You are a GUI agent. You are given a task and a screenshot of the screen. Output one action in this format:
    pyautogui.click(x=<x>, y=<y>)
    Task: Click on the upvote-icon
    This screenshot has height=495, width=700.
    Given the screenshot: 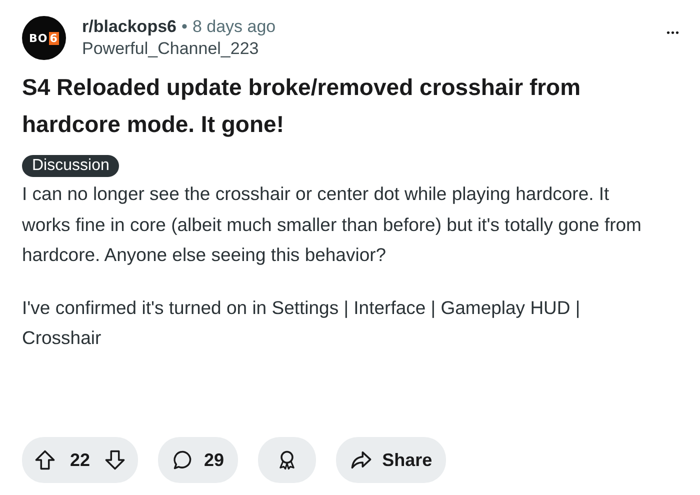 What is the action you would take?
    pyautogui.click(x=45, y=460)
    